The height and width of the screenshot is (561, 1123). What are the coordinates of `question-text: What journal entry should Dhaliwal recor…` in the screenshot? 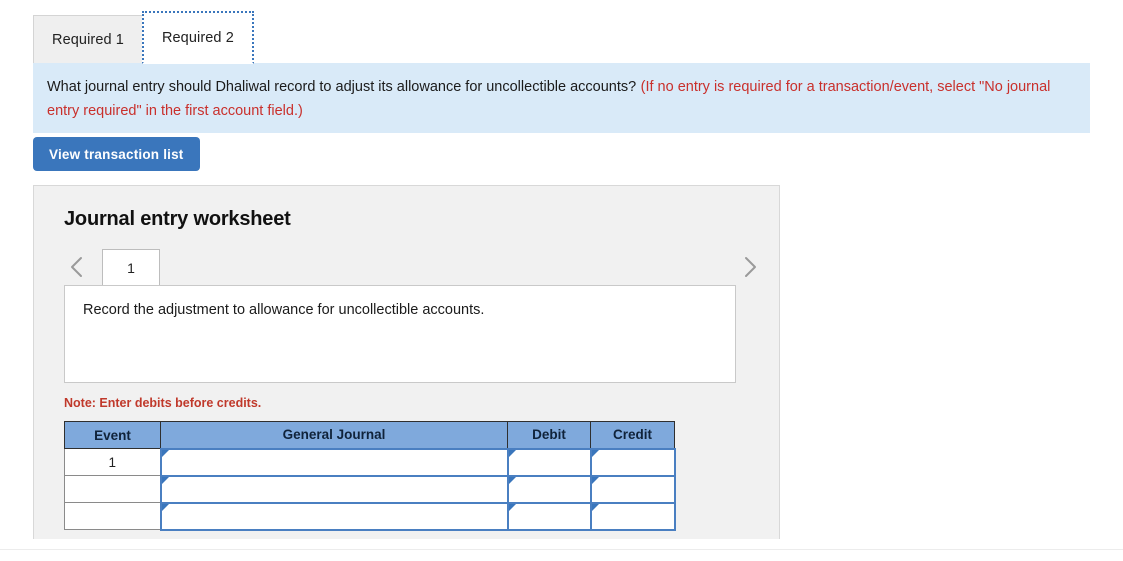 It's located at (342, 87).